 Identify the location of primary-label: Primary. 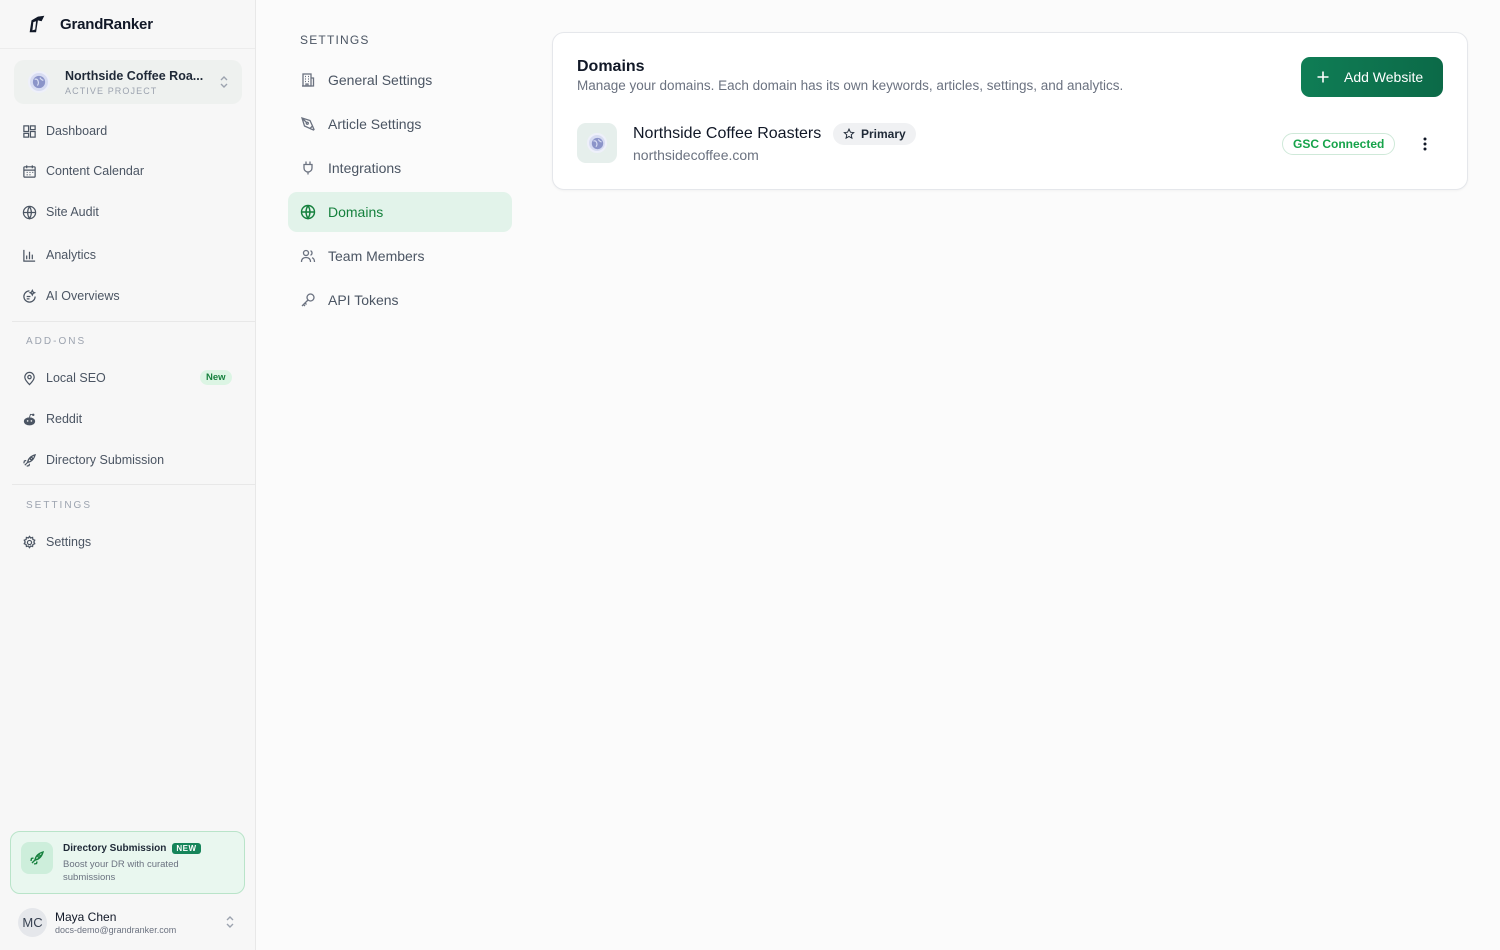
(883, 134).